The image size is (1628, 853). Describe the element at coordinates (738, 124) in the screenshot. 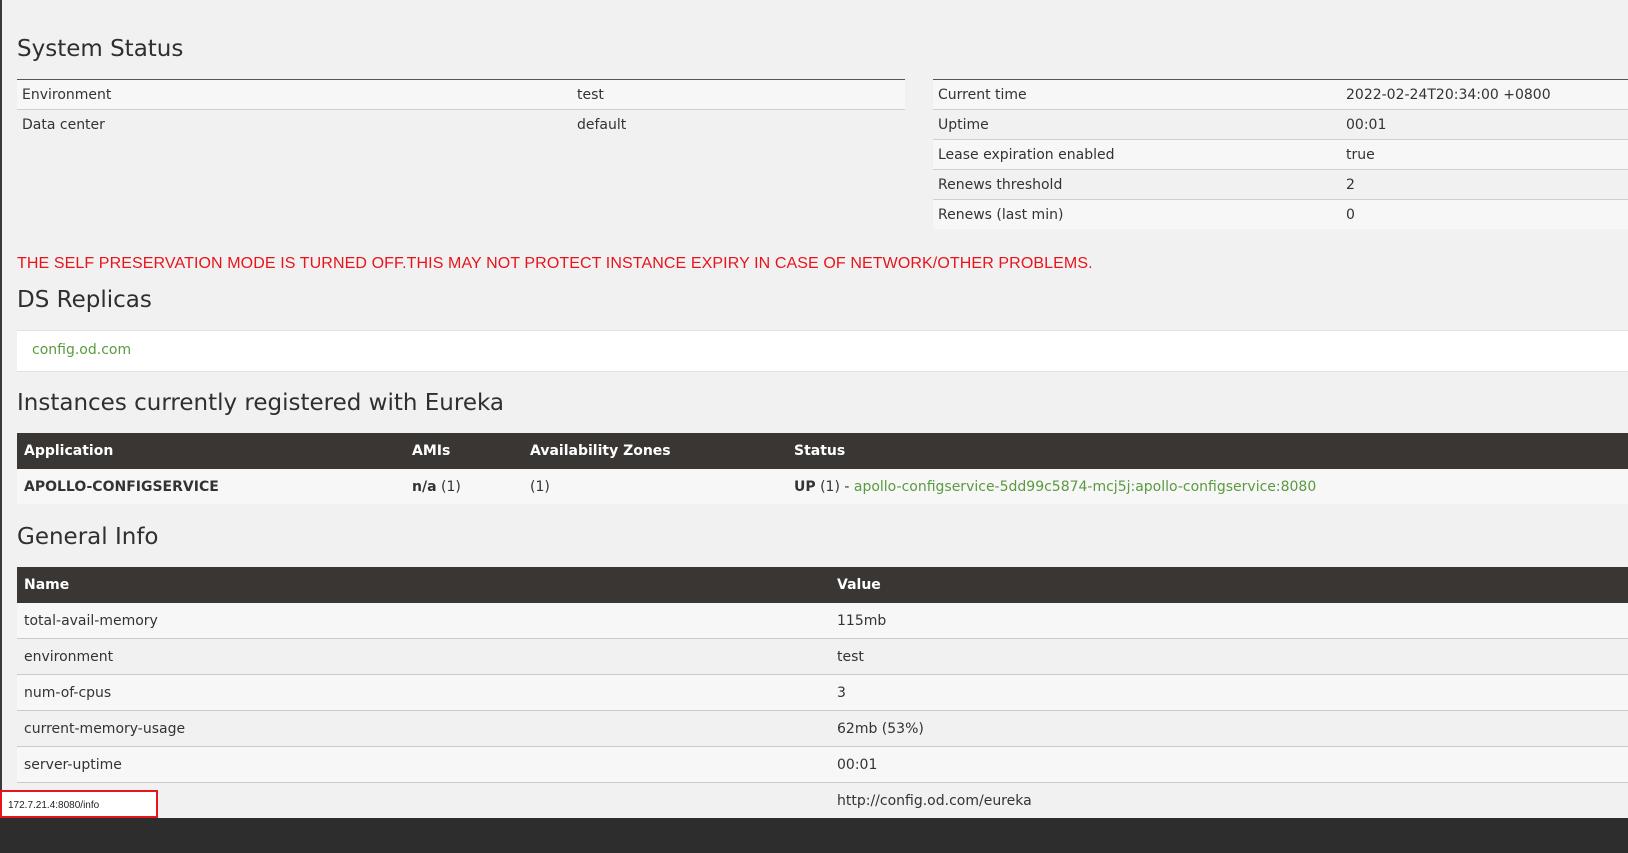

I see `status-value: default` at that location.